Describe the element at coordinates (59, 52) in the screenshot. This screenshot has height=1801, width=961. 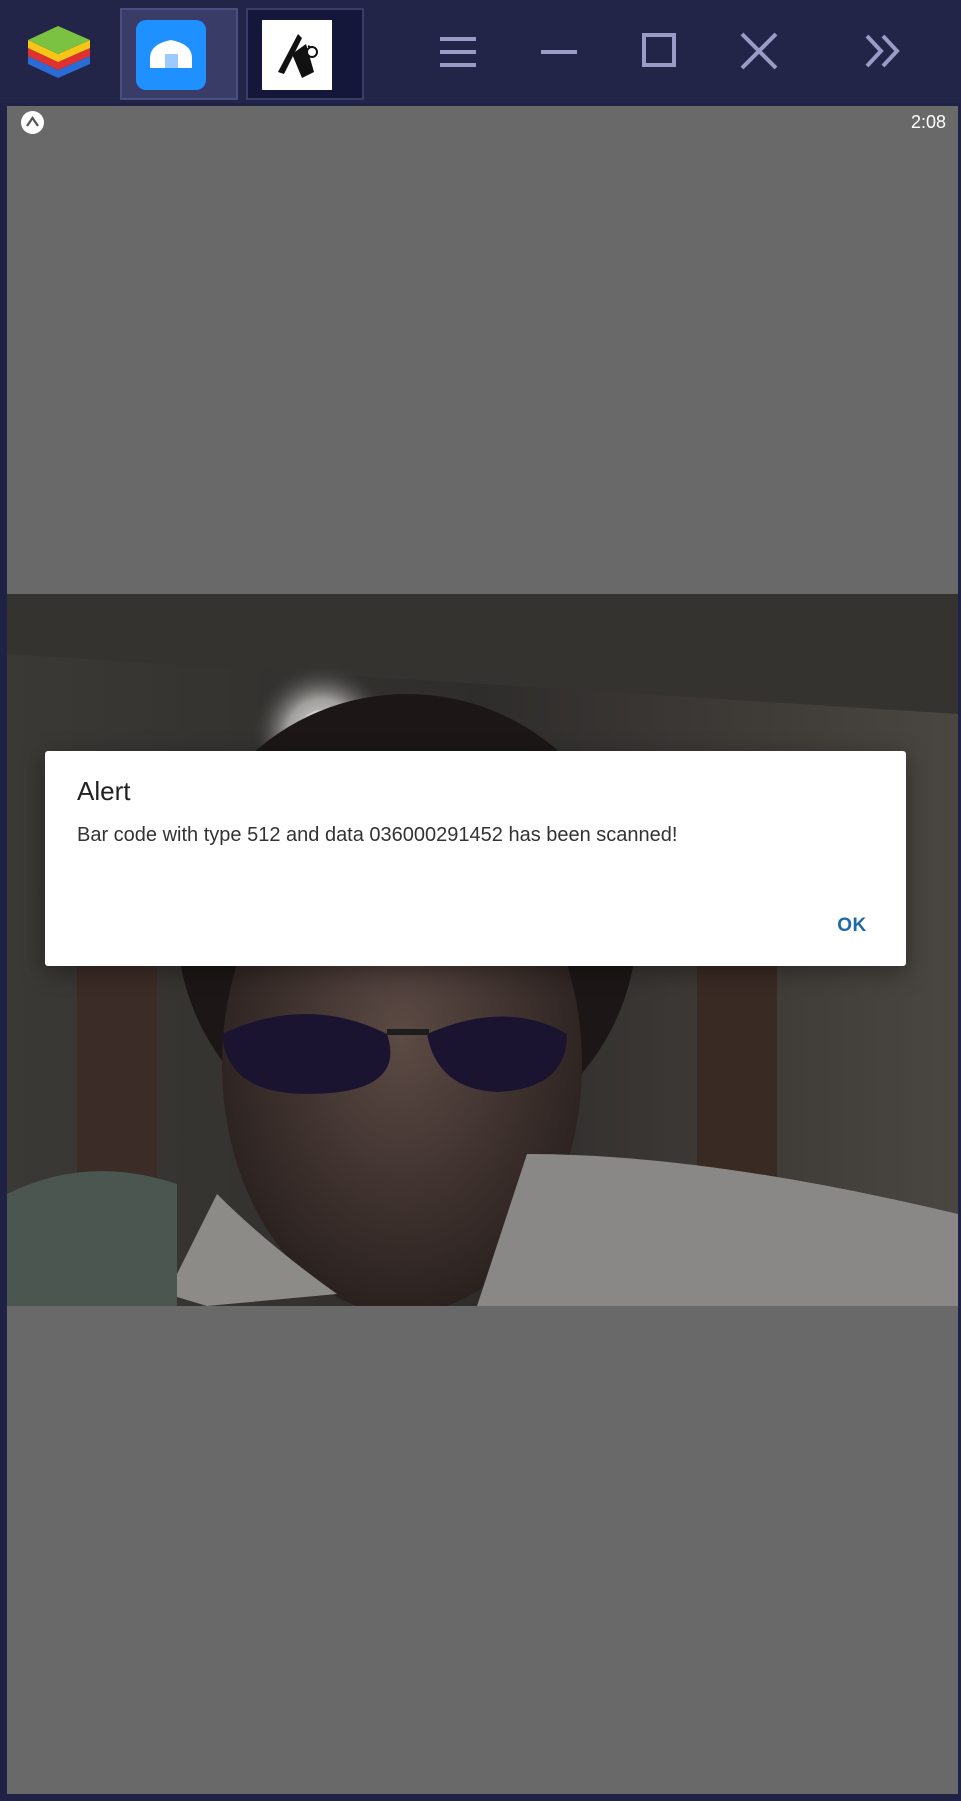
I see `bluestacks-logo-icon` at that location.